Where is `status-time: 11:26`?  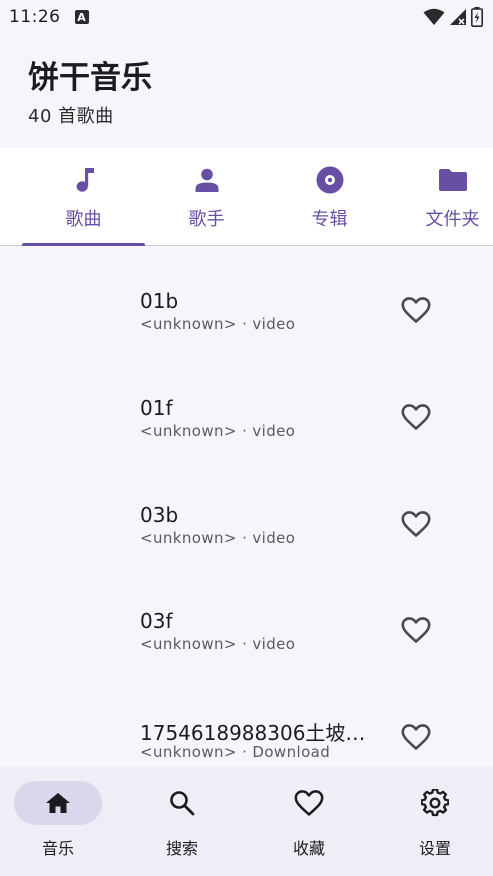
status-time: 11:26 is located at coordinates (35, 17).